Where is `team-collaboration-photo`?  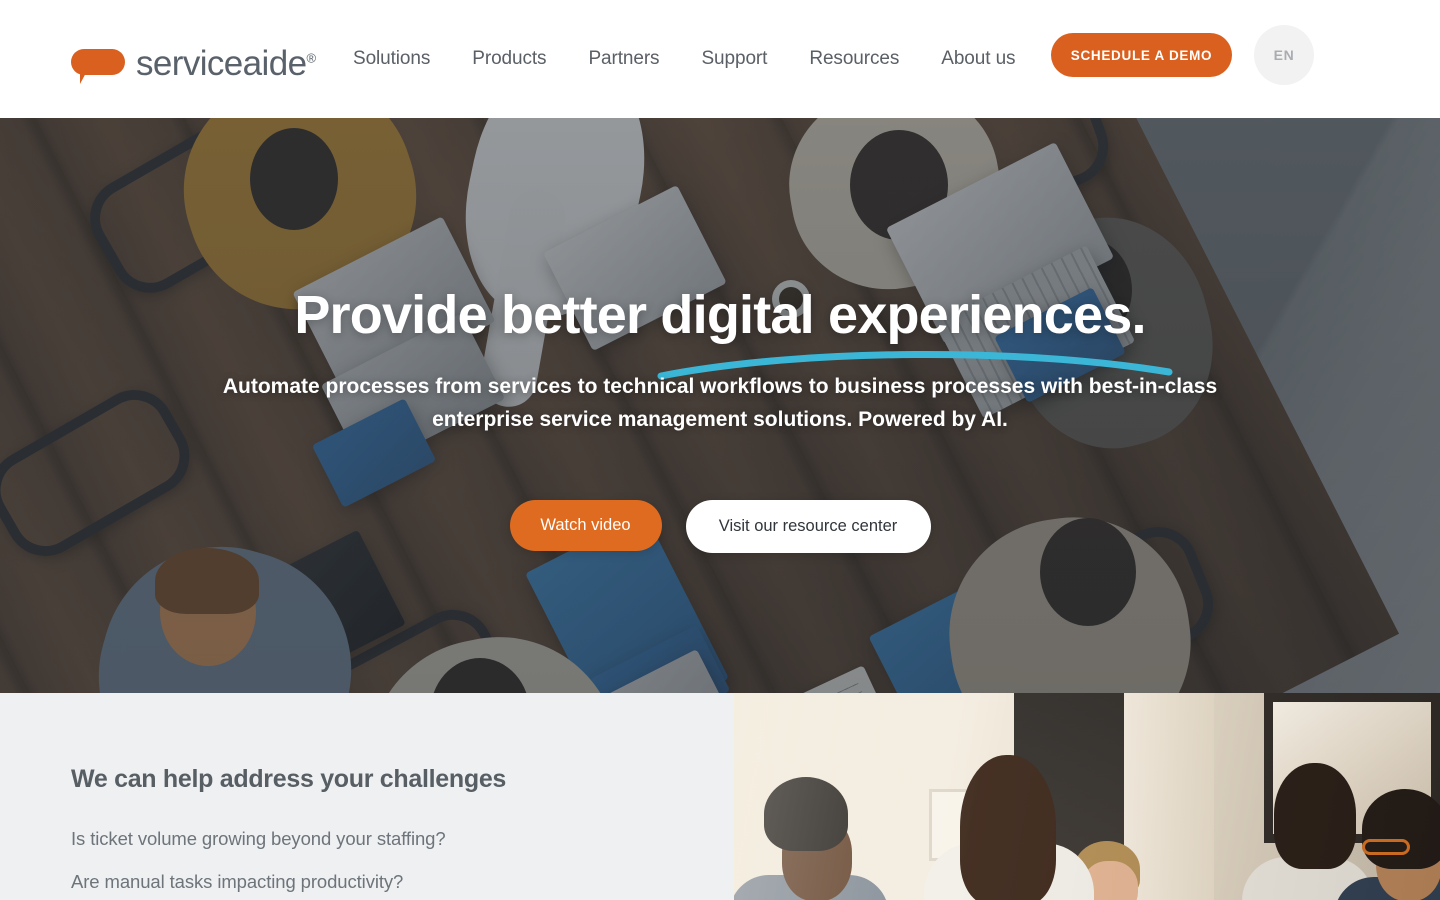 team-collaboration-photo is located at coordinates (1087, 796).